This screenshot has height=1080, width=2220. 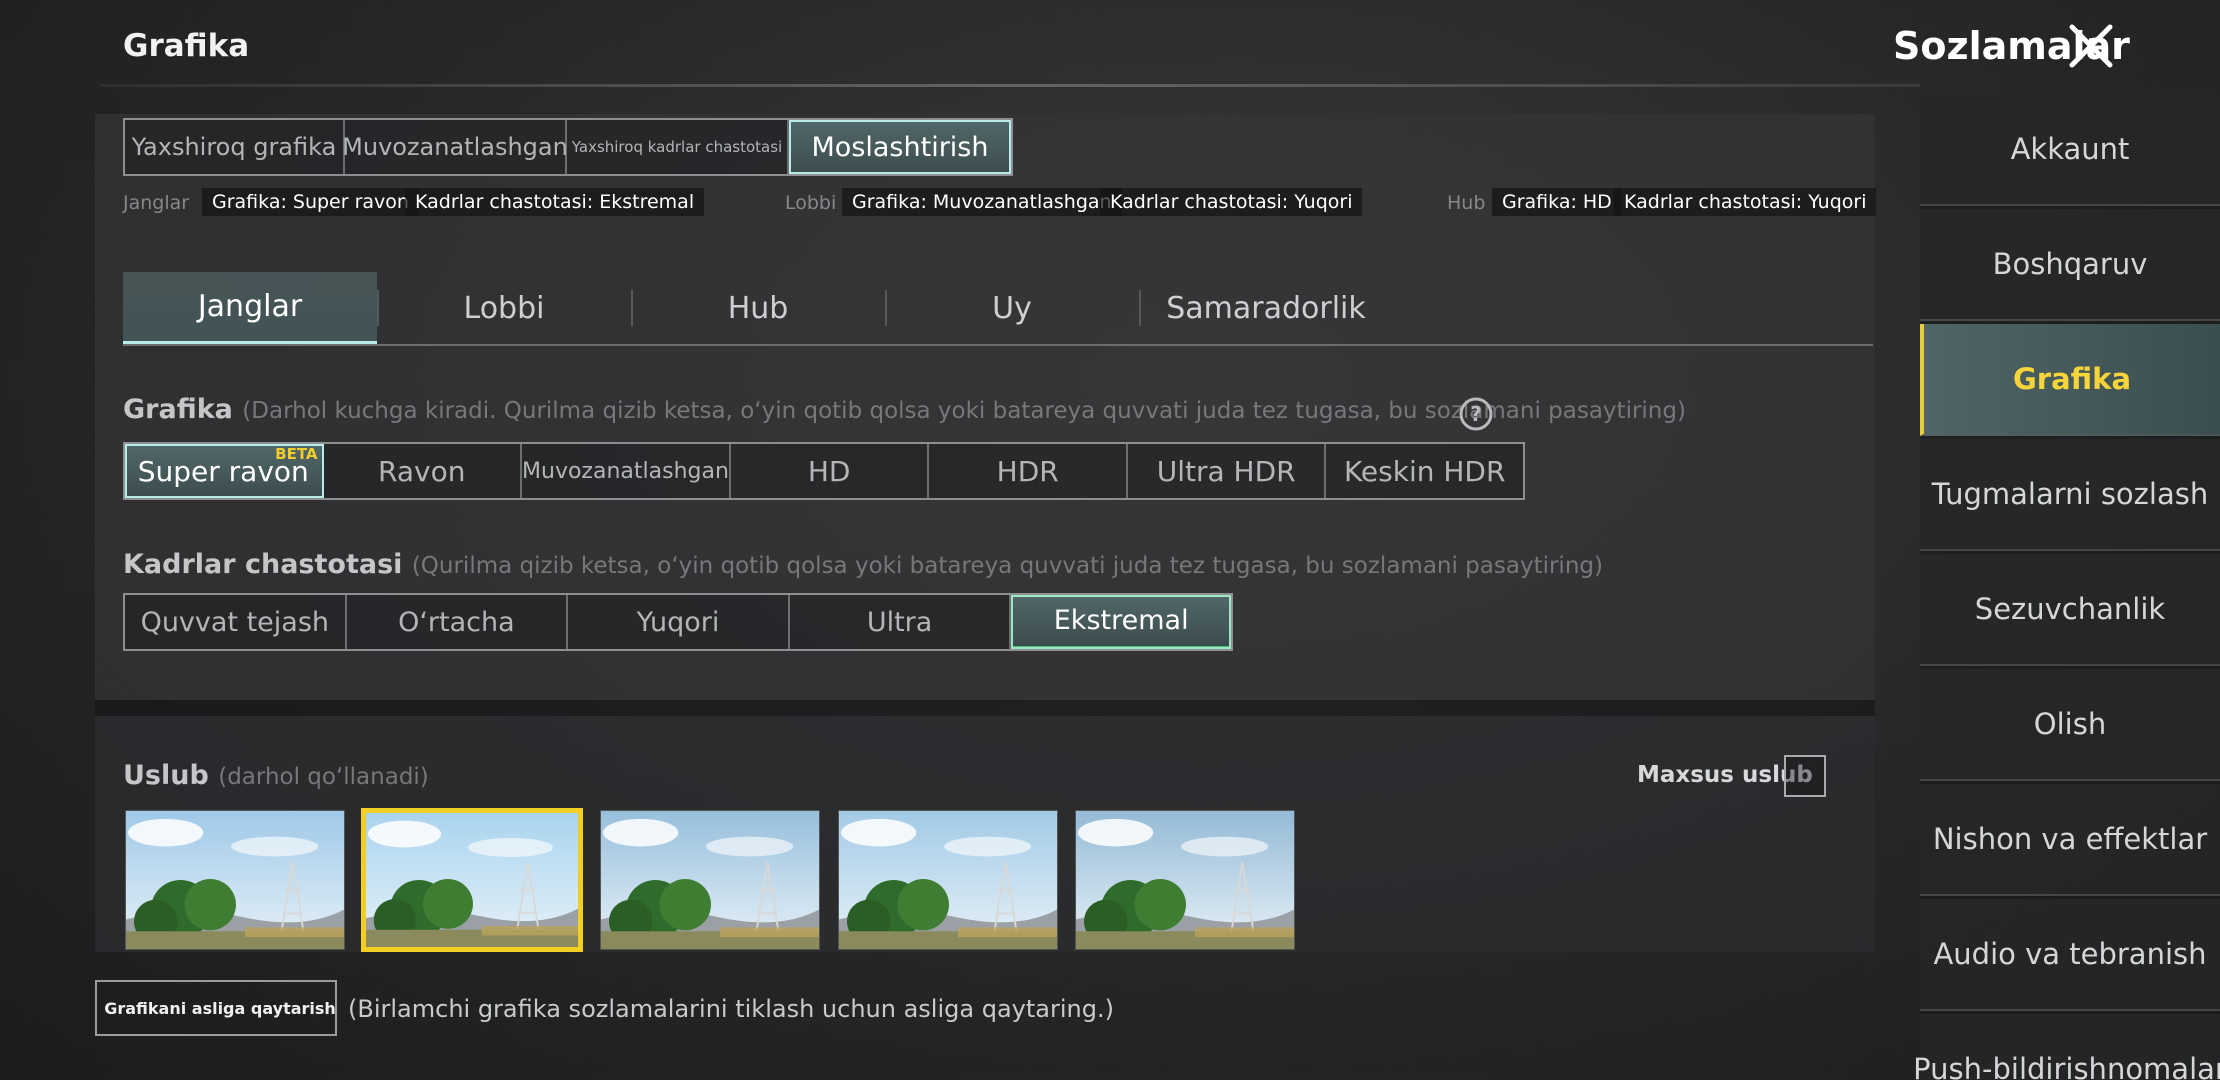 What do you see at coordinates (423, 471) in the screenshot?
I see `graphics-smooth: Ravon` at bounding box center [423, 471].